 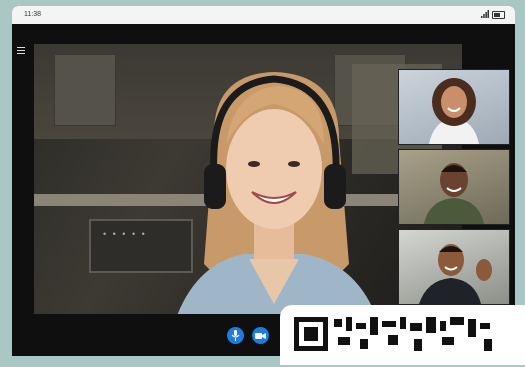 I want to click on camera-button, so click(x=260, y=335).